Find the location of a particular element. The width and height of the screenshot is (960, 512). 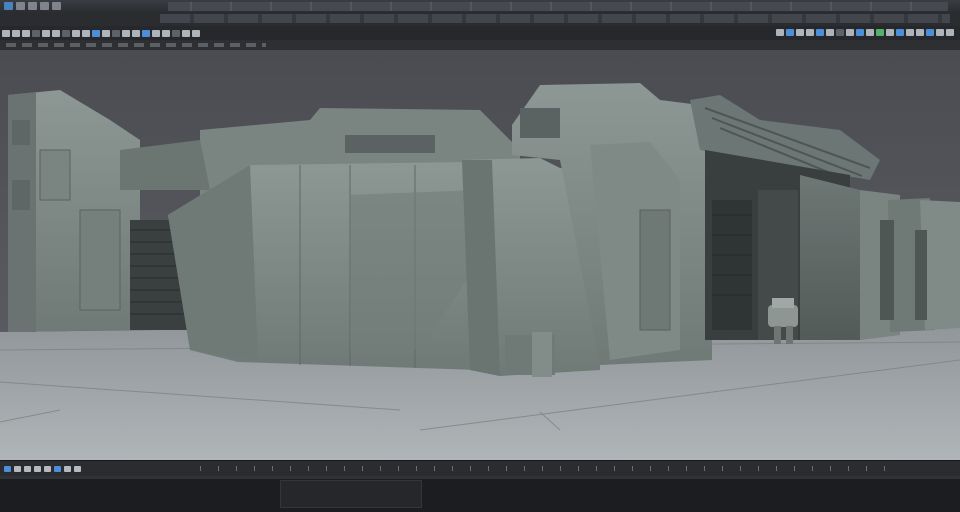

timeline-bar is located at coordinates (480, 468).